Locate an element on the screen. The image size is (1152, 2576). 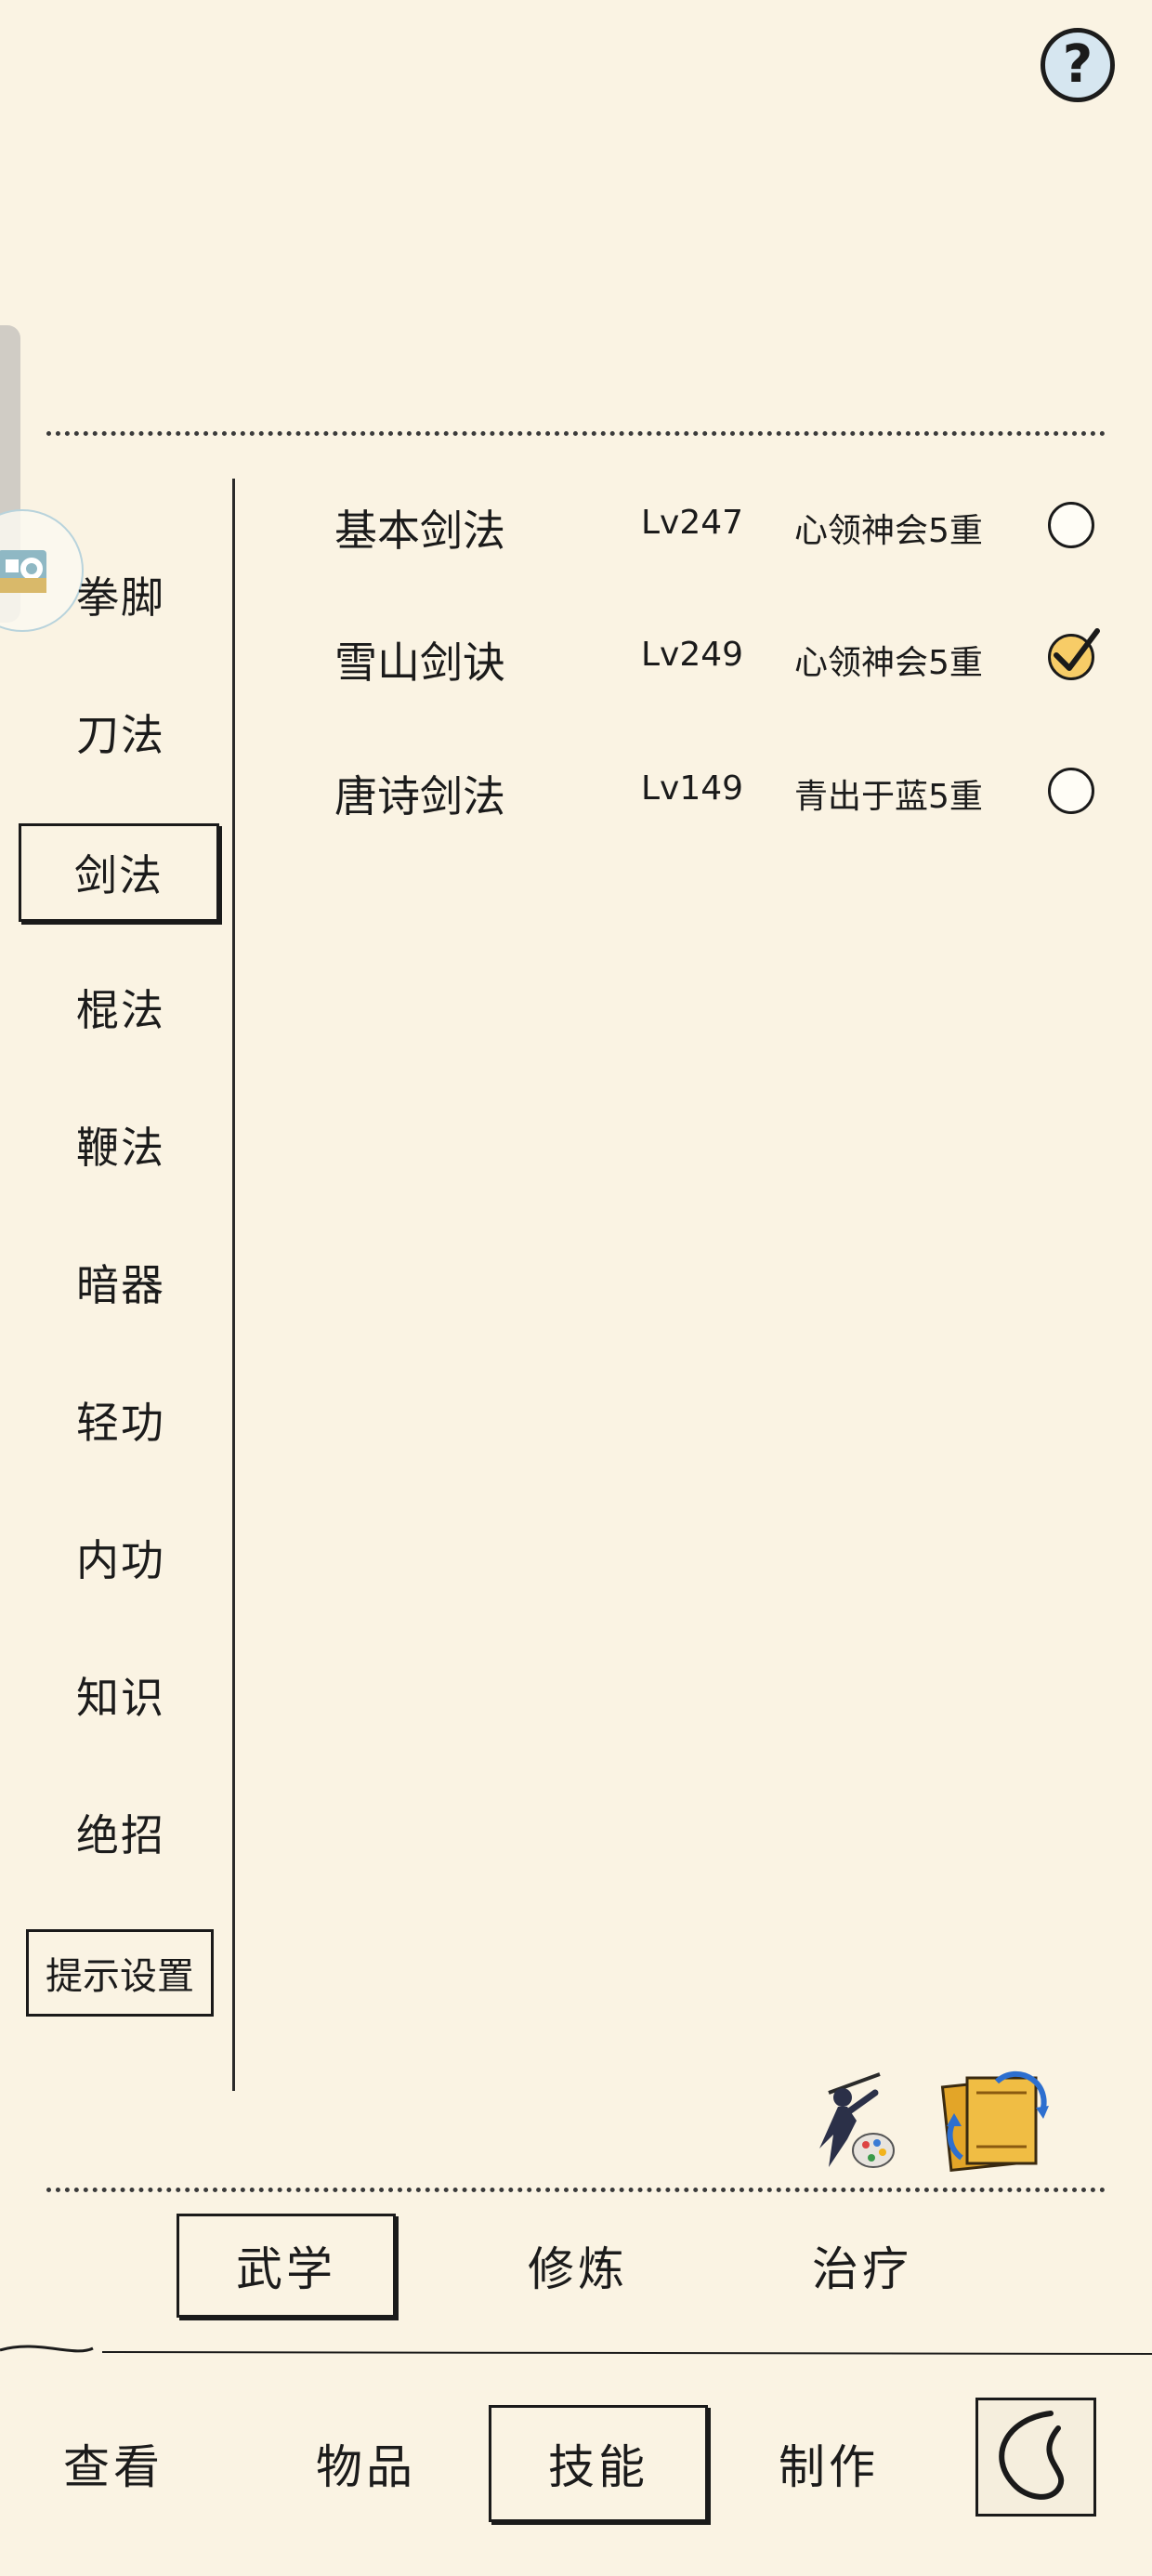
skill-level: Lv249 is located at coordinates (692, 655).